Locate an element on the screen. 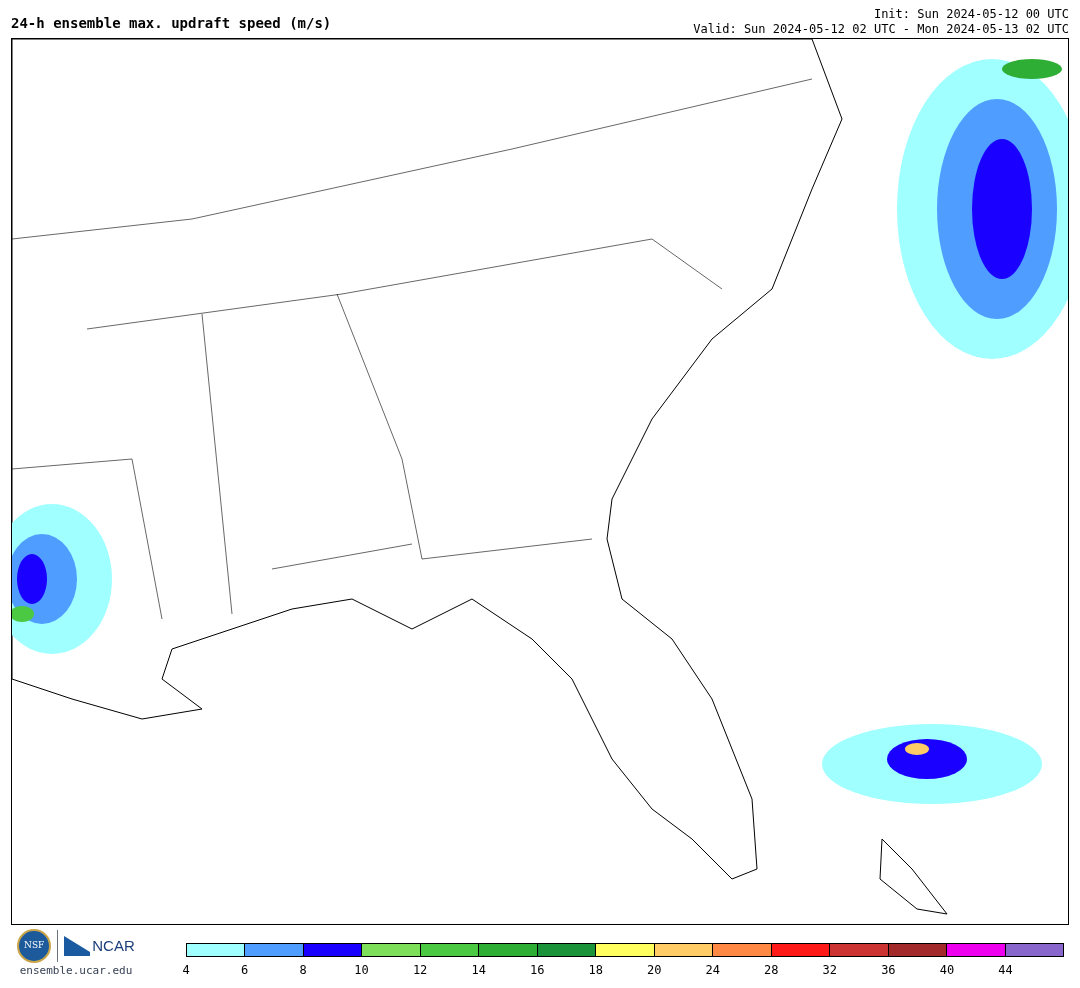 The width and height of the screenshot is (1080, 988). colorbar-tick-label: 28 is located at coordinates (771, 970).